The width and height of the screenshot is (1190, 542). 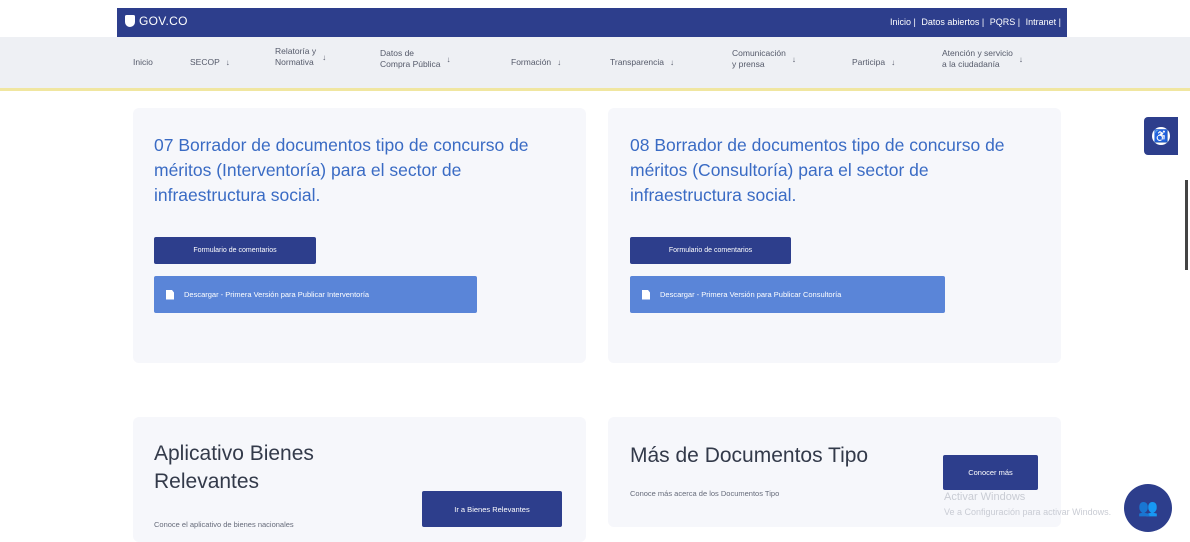 I want to click on people-icon: 👥, so click(x=1148, y=508).